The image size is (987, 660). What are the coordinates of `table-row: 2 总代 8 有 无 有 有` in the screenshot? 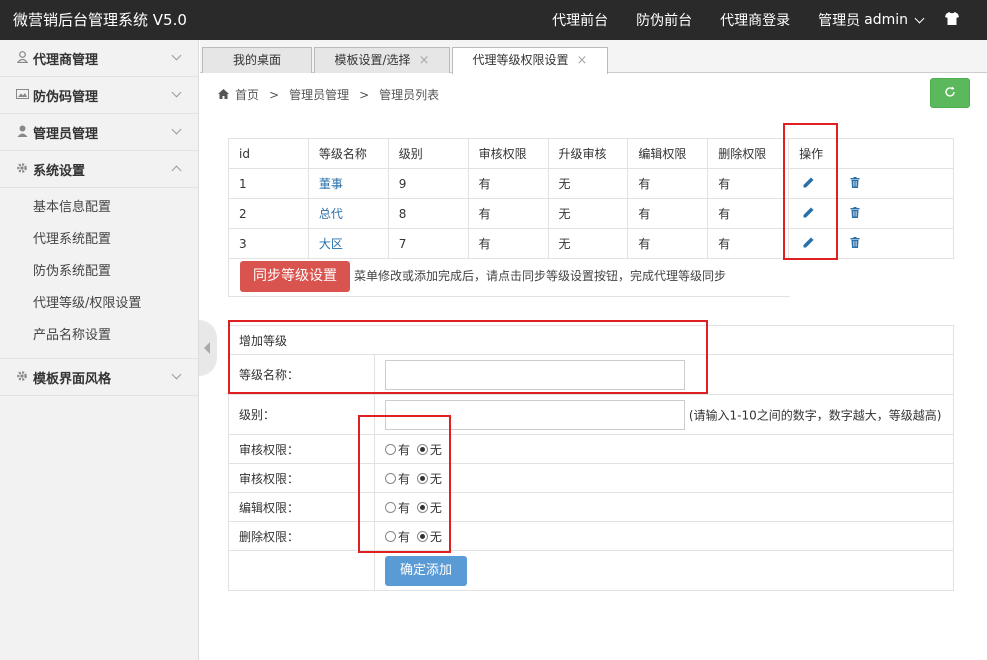 It's located at (591, 213).